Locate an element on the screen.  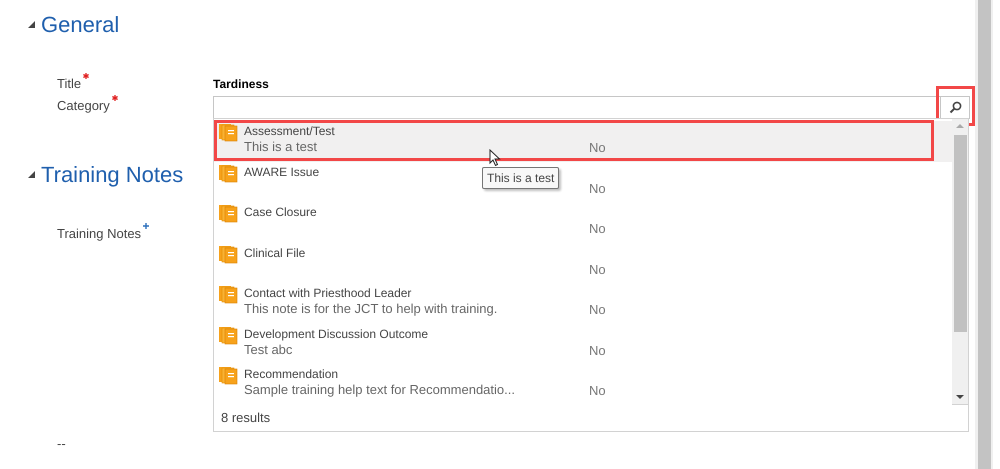
result-title: Development Discussion Outcome is located at coordinates (336, 334).